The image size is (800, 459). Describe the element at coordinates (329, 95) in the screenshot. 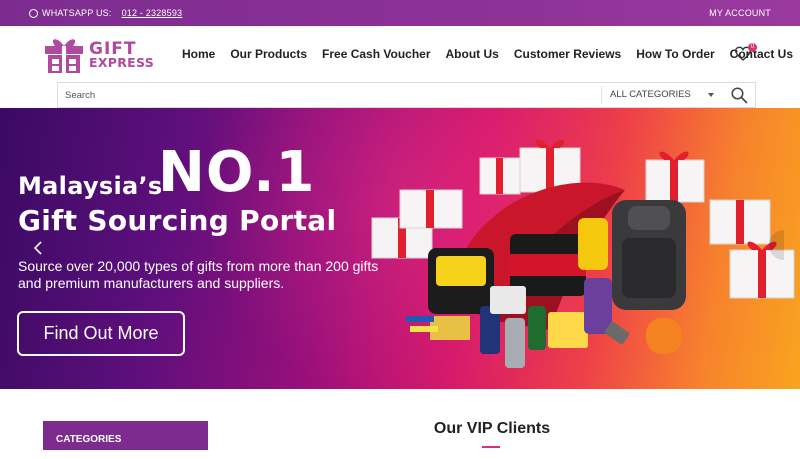

I see `search-input` at that location.